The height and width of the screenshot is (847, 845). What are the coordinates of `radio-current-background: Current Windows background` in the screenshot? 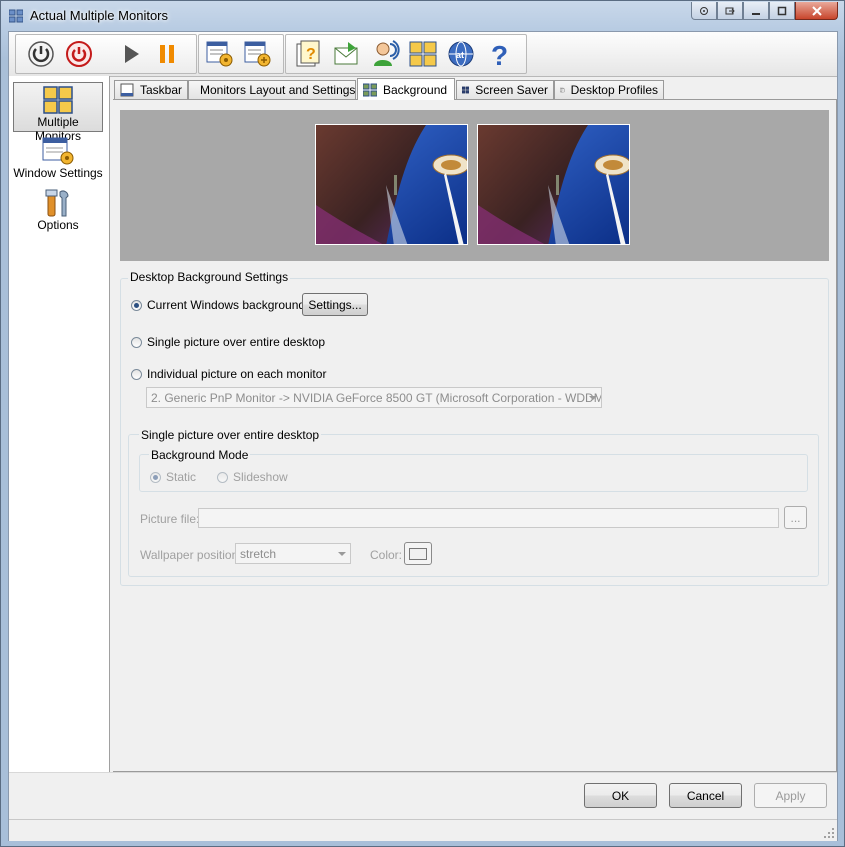 It's located at (218, 305).